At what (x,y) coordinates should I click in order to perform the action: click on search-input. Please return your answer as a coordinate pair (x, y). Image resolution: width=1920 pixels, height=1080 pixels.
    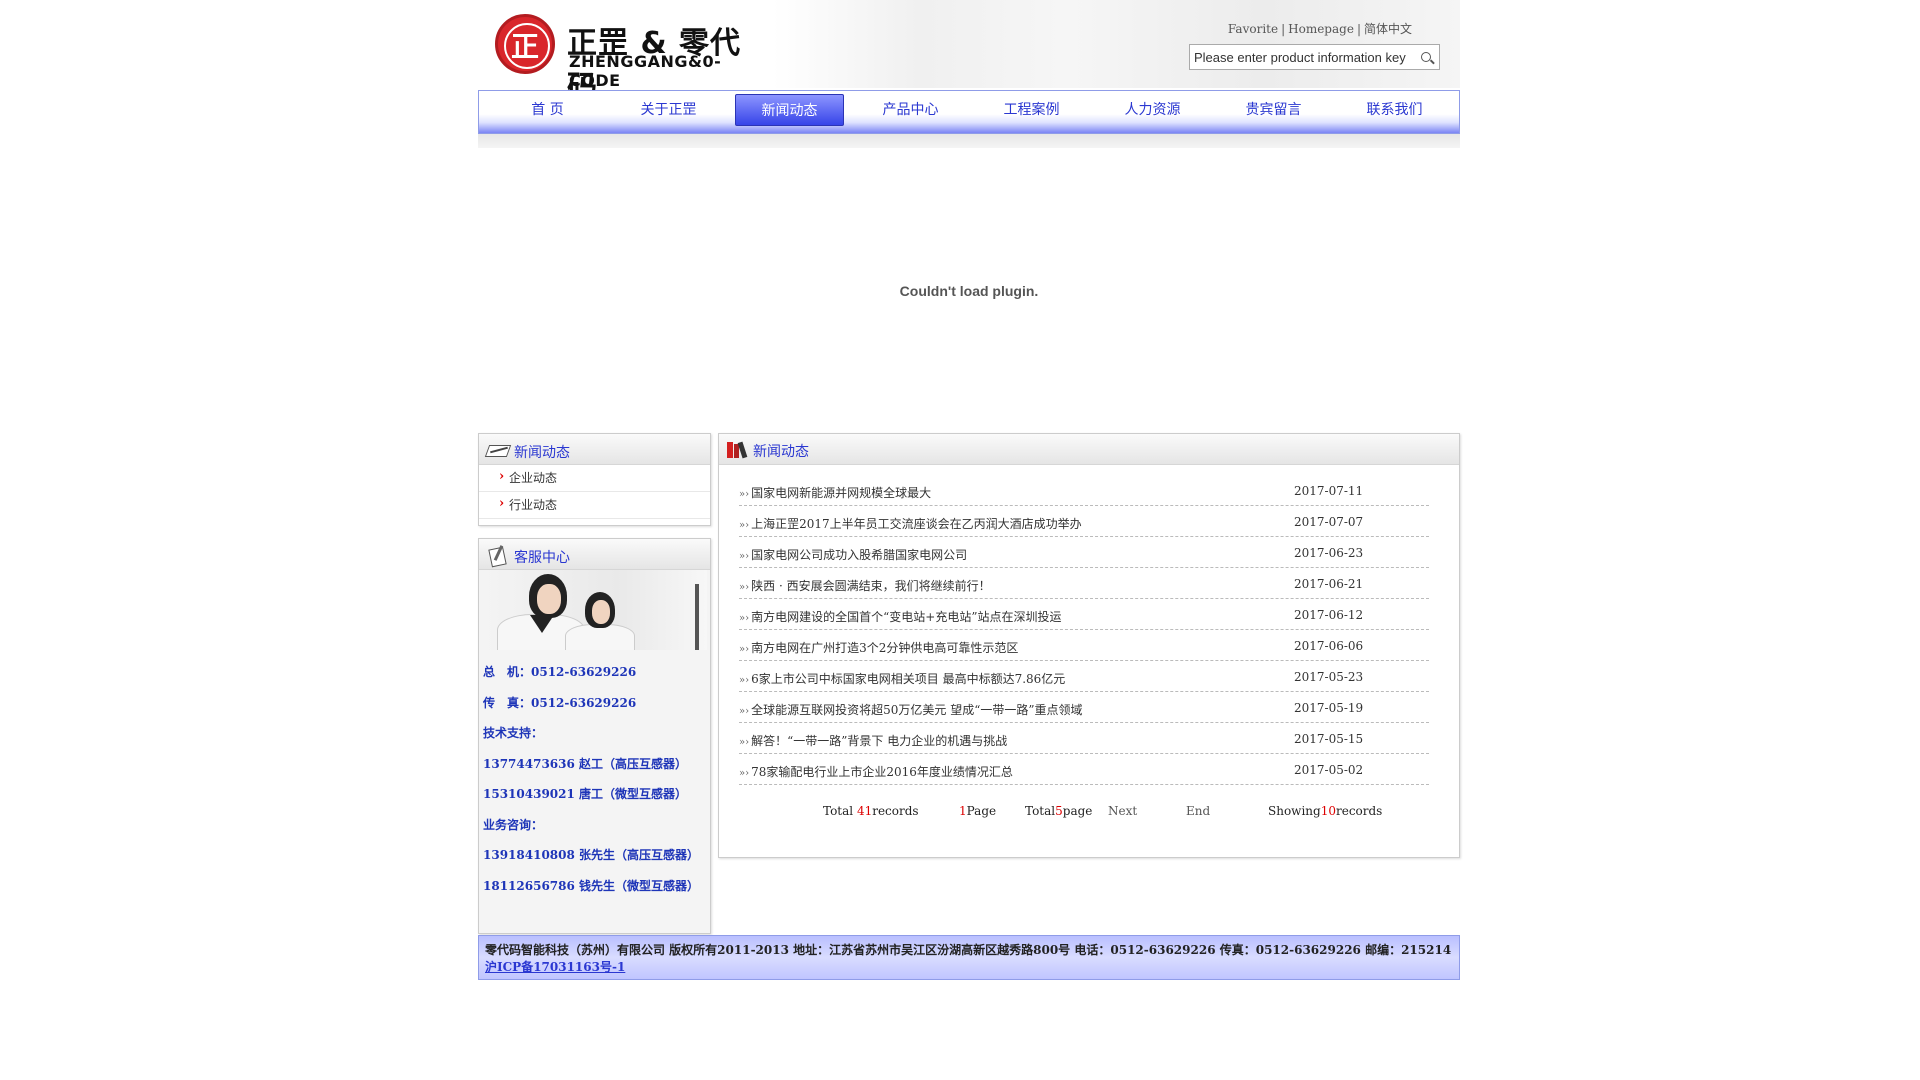
    Looking at the image, I should click on (1301, 57).